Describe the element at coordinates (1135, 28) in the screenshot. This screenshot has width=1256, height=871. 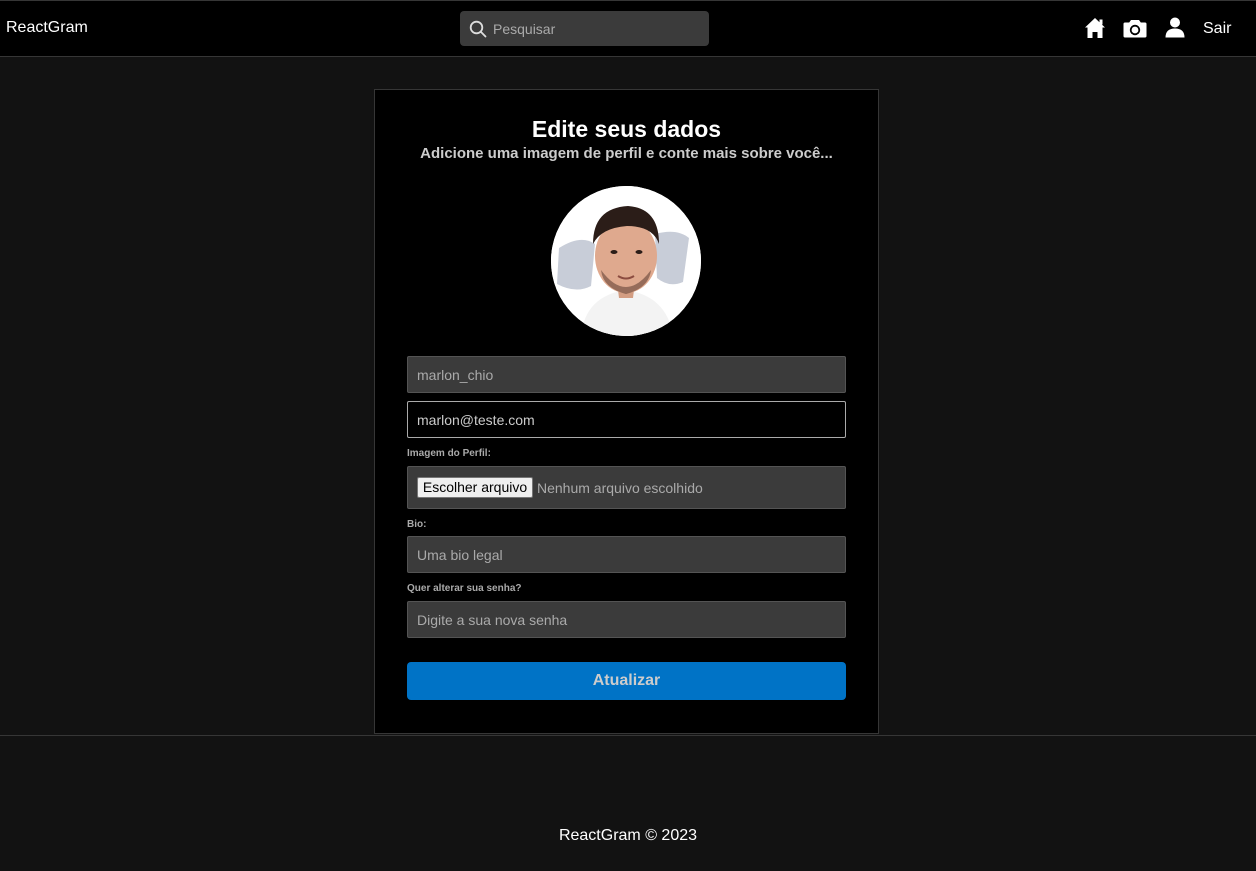
I see `camera-icon` at that location.